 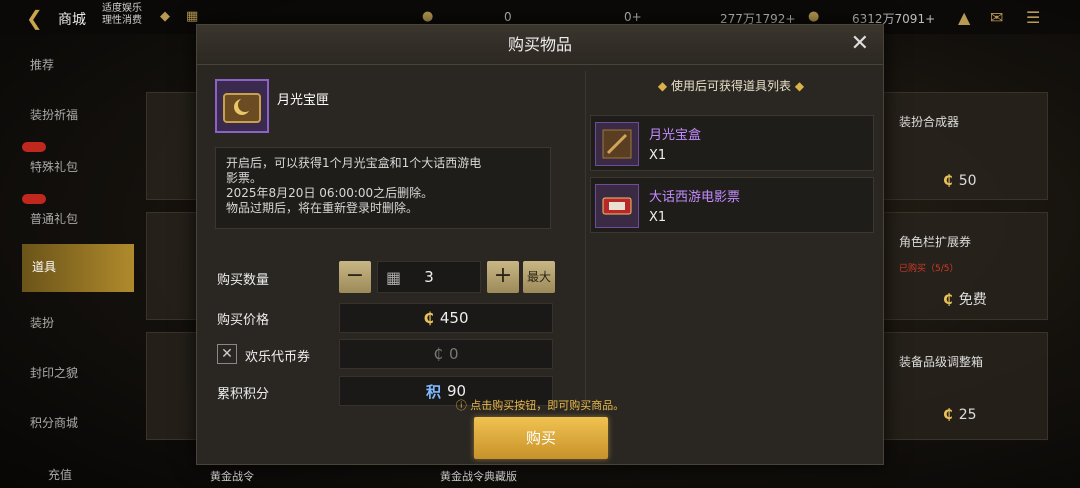 I want to click on sidebar-item-seal: 封印之貌, so click(x=54, y=372).